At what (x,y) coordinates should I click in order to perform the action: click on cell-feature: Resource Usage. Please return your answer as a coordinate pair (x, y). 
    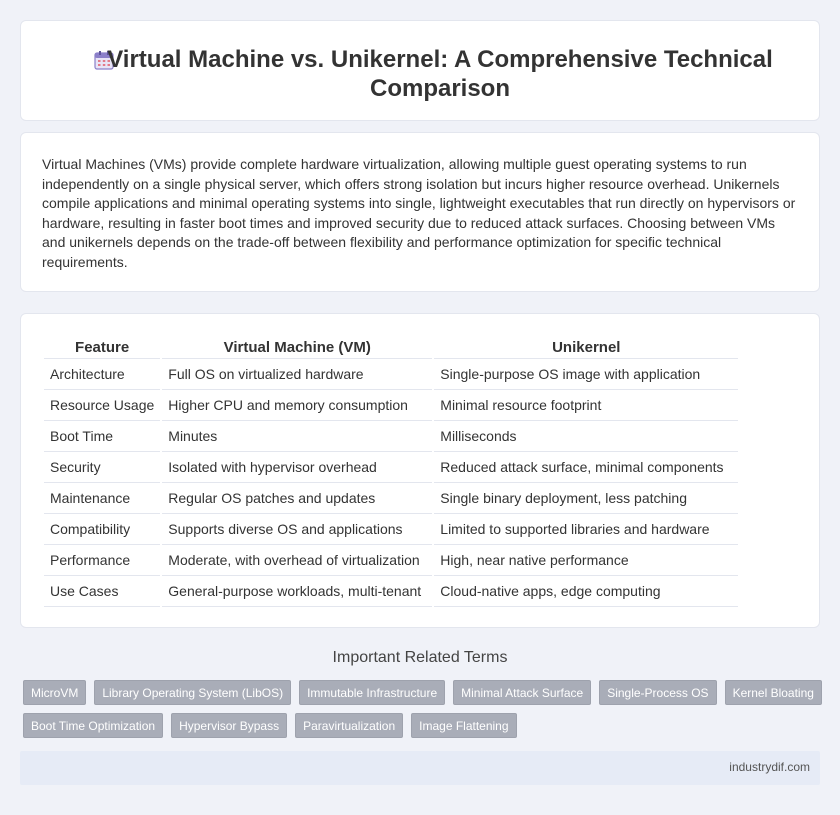
    Looking at the image, I should click on (102, 405).